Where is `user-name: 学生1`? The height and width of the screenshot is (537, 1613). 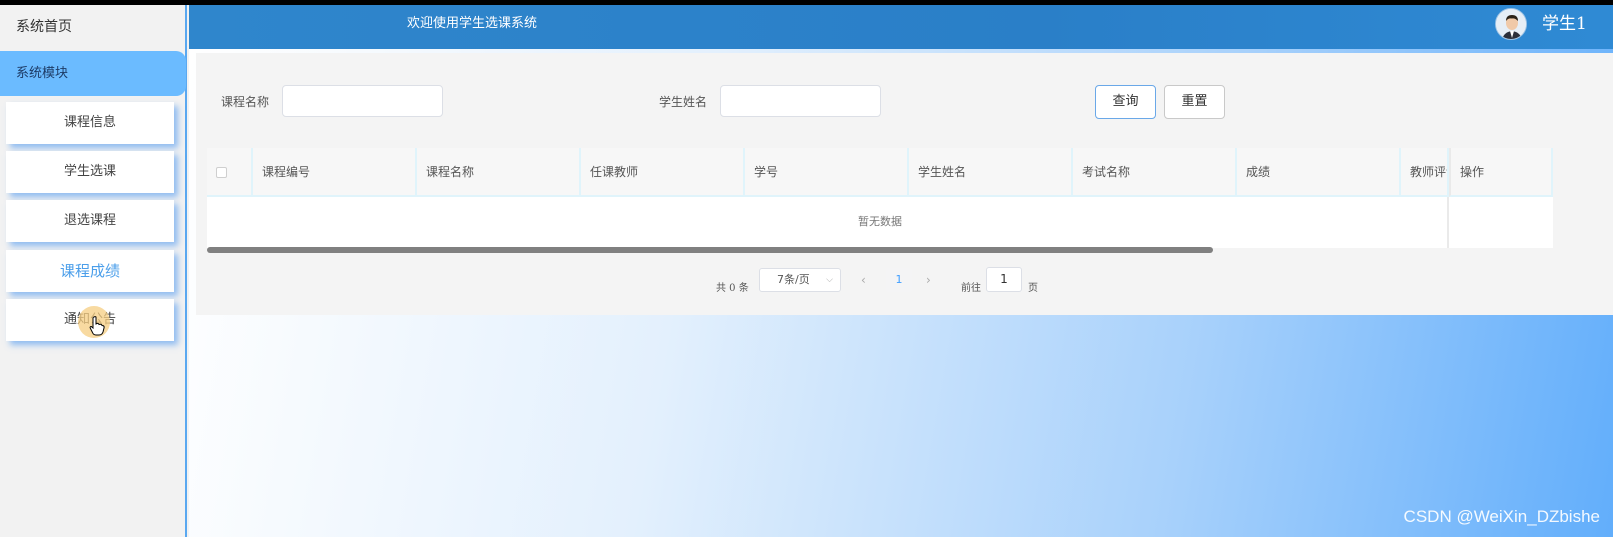 user-name: 学生1 is located at coordinates (1564, 24).